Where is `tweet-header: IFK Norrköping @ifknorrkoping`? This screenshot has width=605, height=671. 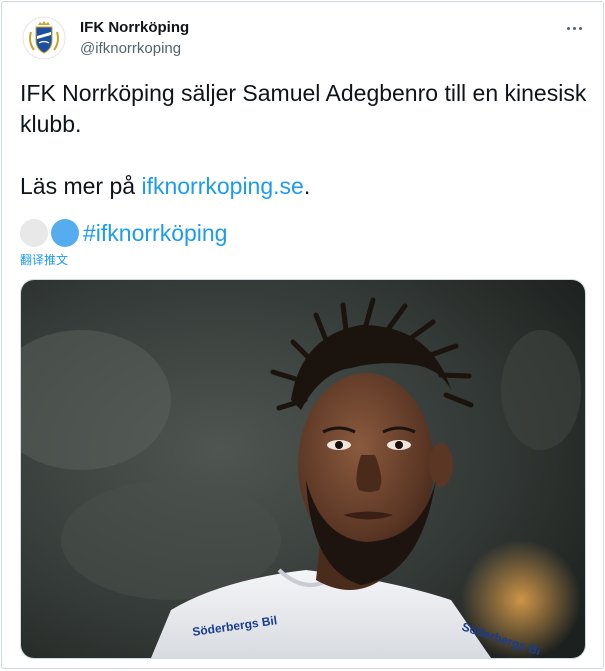 tweet-header: IFK Norrköping @ifknorrkoping is located at coordinates (305, 40).